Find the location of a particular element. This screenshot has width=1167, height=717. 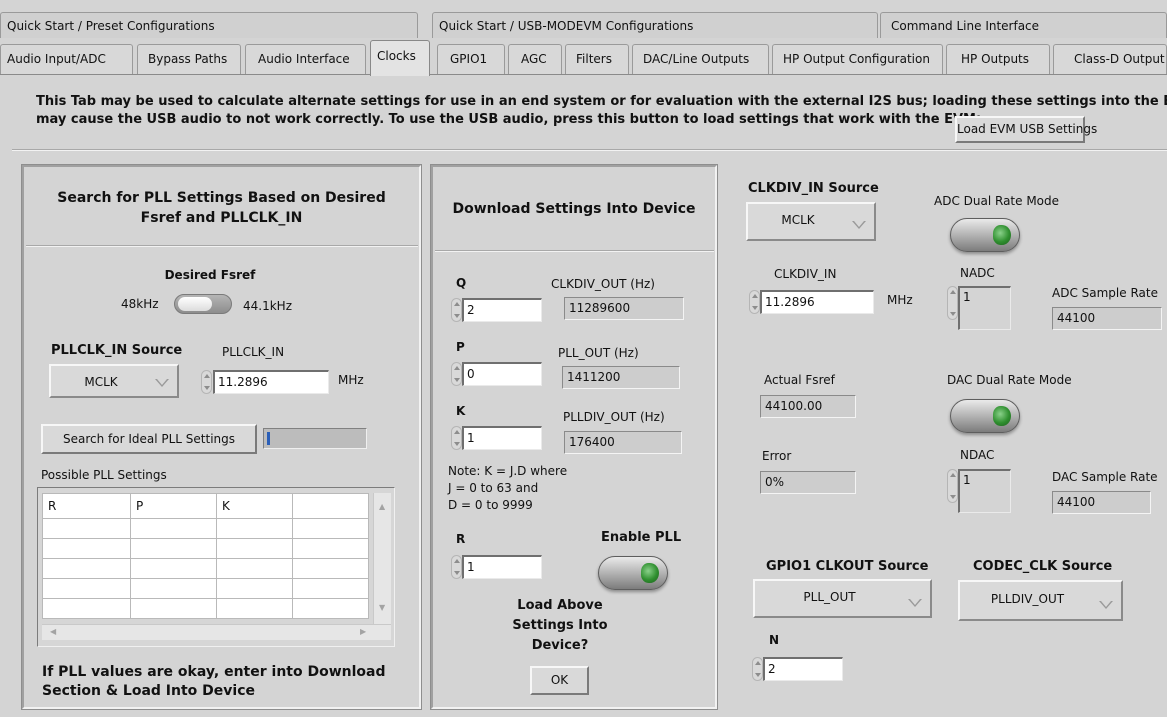

pll-search-title-1: Search for PLL Settings Based on Desired is located at coordinates (221, 198).